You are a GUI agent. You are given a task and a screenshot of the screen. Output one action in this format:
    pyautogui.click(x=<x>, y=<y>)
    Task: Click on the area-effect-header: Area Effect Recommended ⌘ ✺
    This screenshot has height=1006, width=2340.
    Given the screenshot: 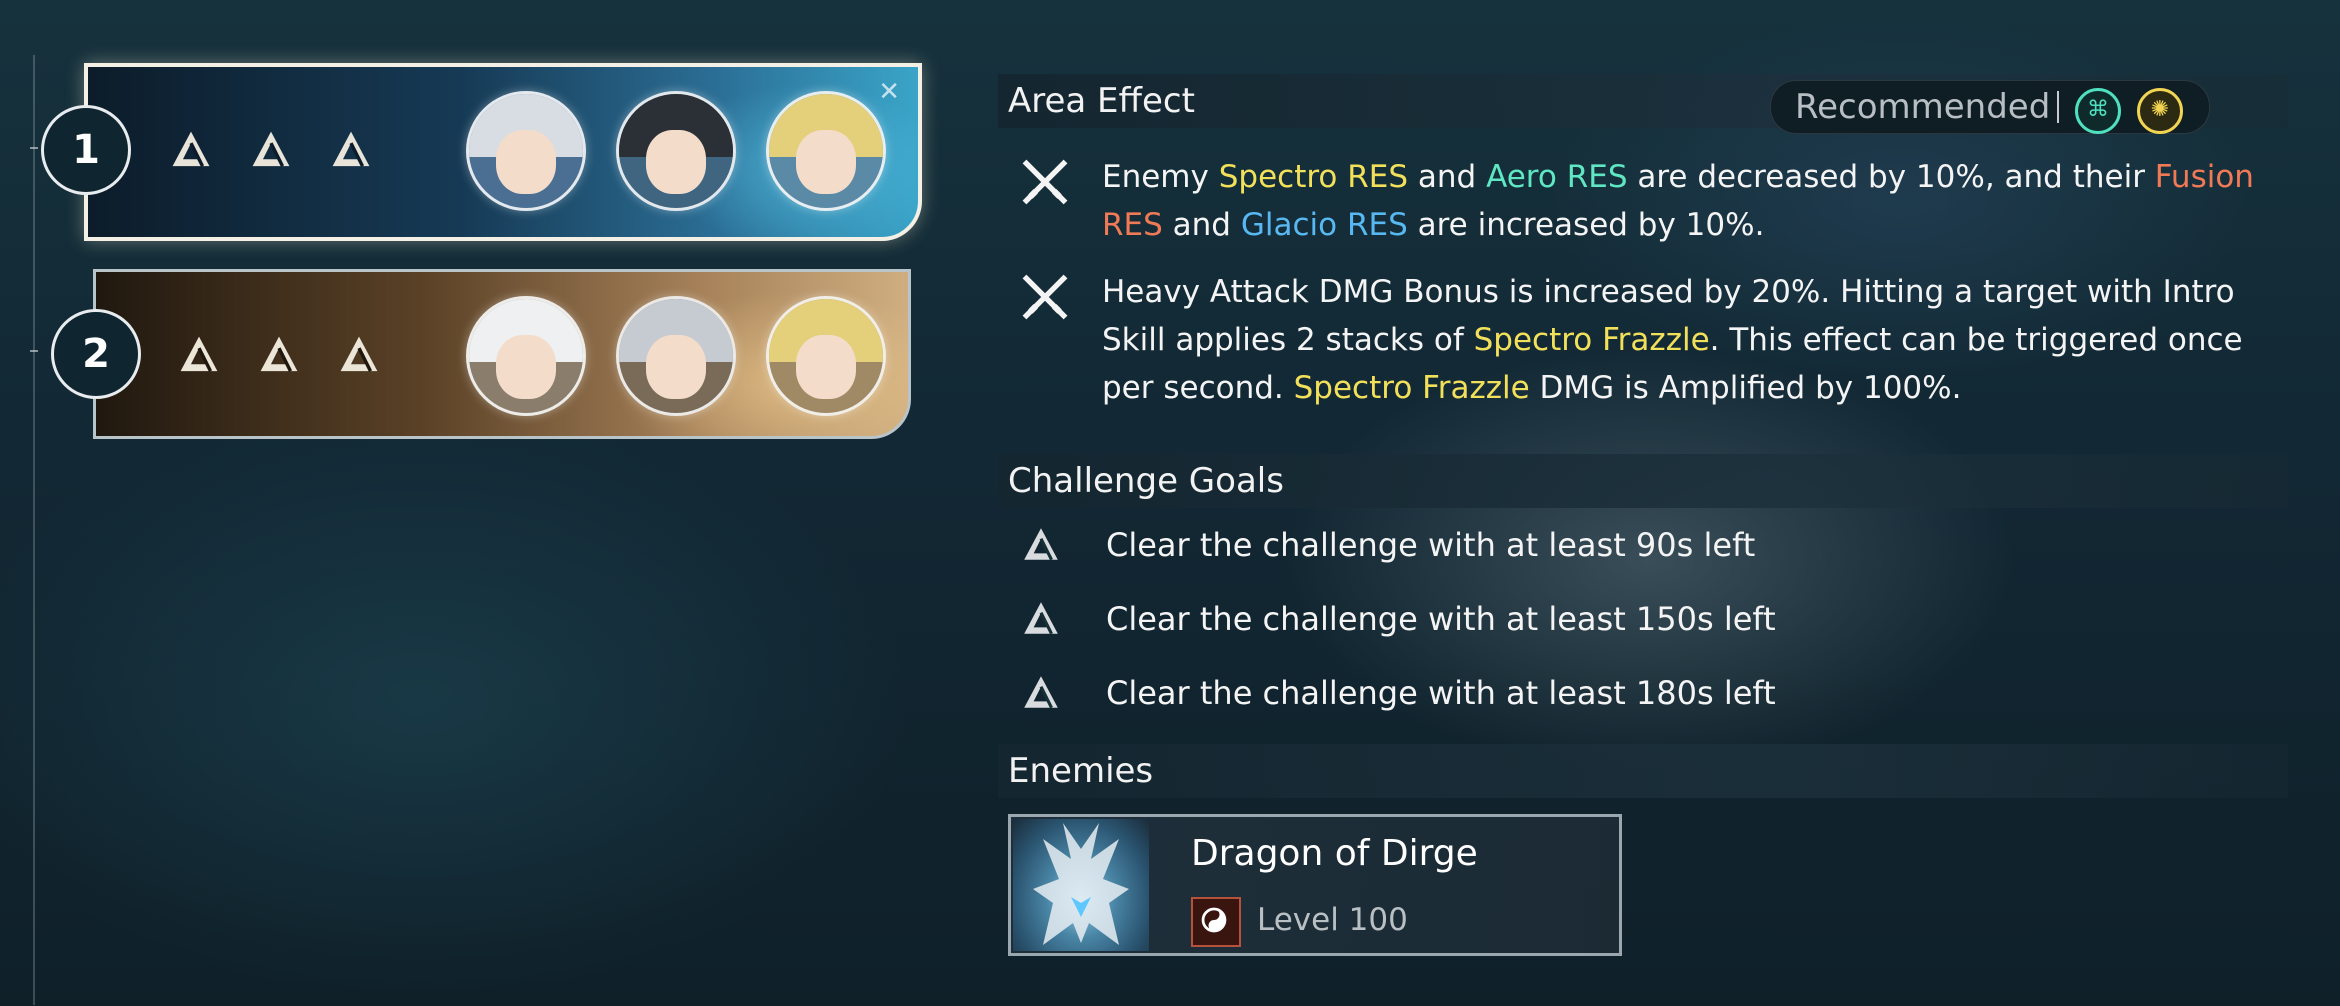 What is the action you would take?
    pyautogui.click(x=1643, y=104)
    